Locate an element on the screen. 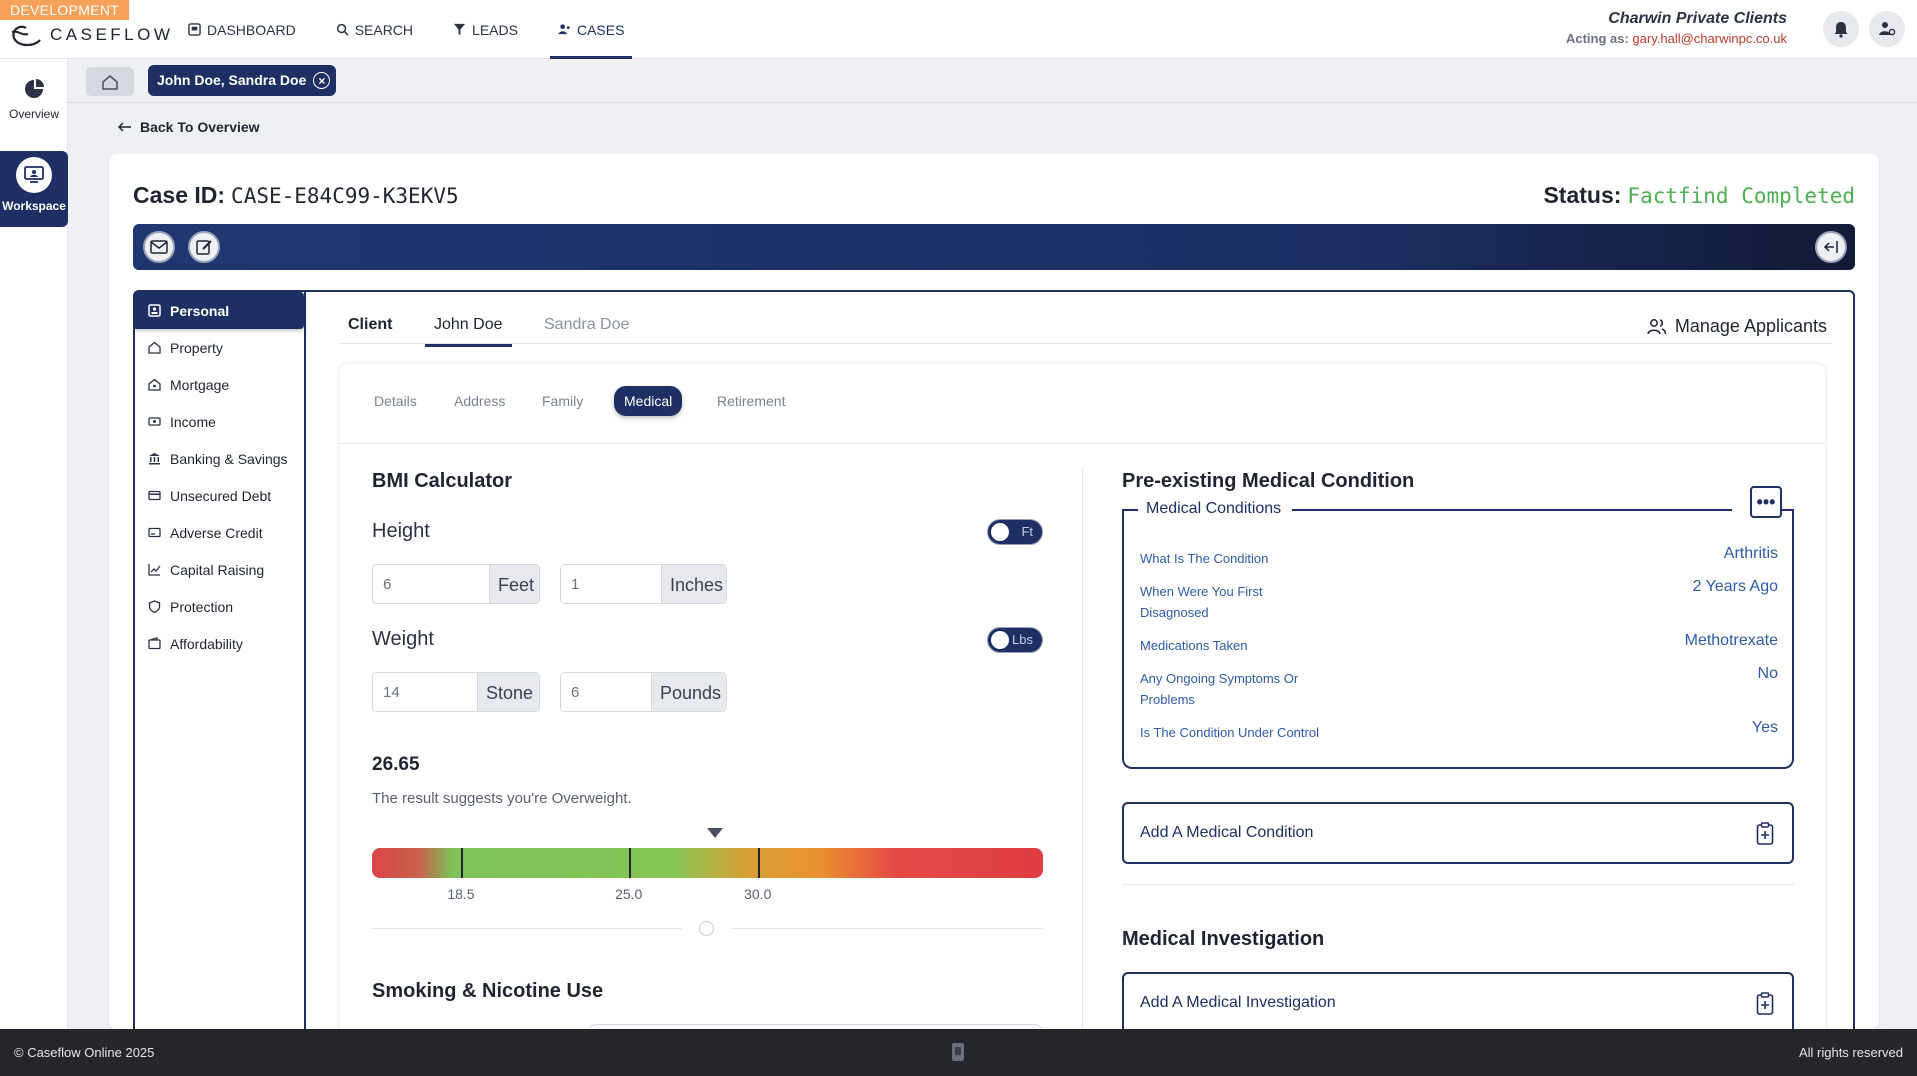  caseflow-logo: CASEFLOW is located at coordinates (91, 32).